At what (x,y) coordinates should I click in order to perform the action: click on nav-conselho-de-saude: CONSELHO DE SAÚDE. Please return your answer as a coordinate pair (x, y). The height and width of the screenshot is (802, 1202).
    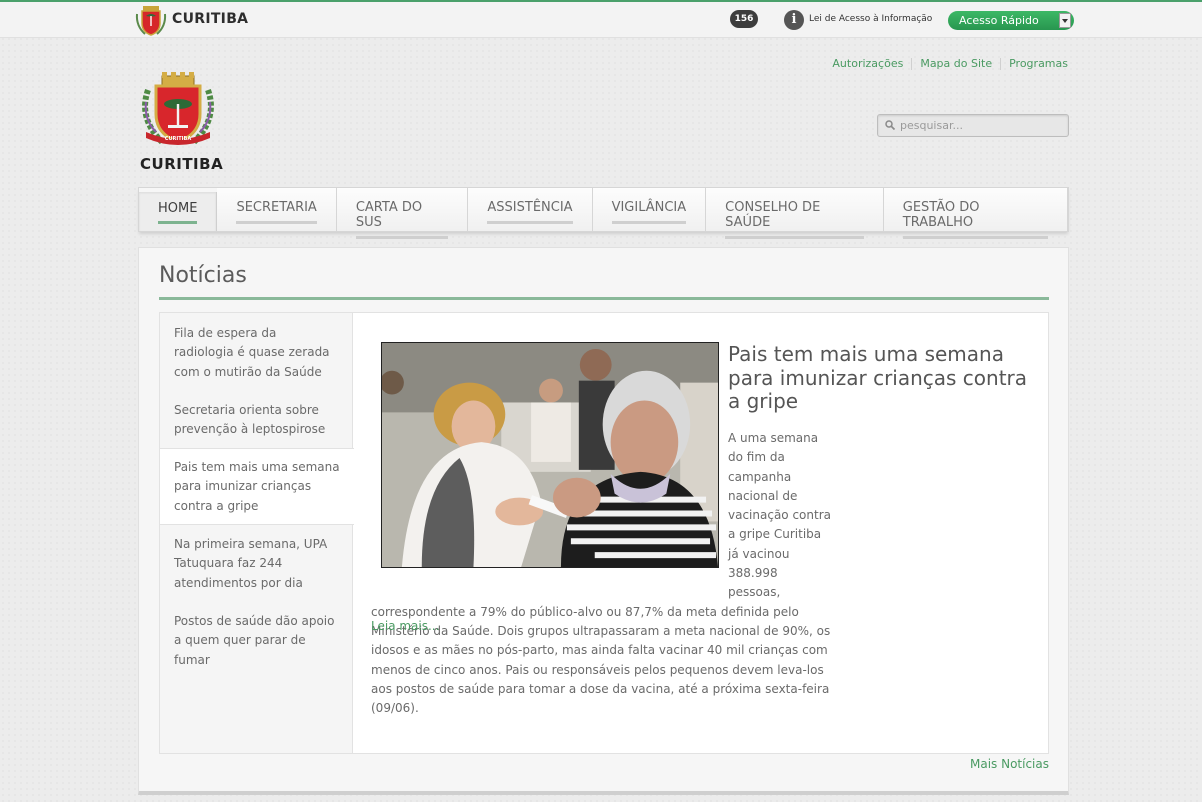
    Looking at the image, I should click on (795, 213).